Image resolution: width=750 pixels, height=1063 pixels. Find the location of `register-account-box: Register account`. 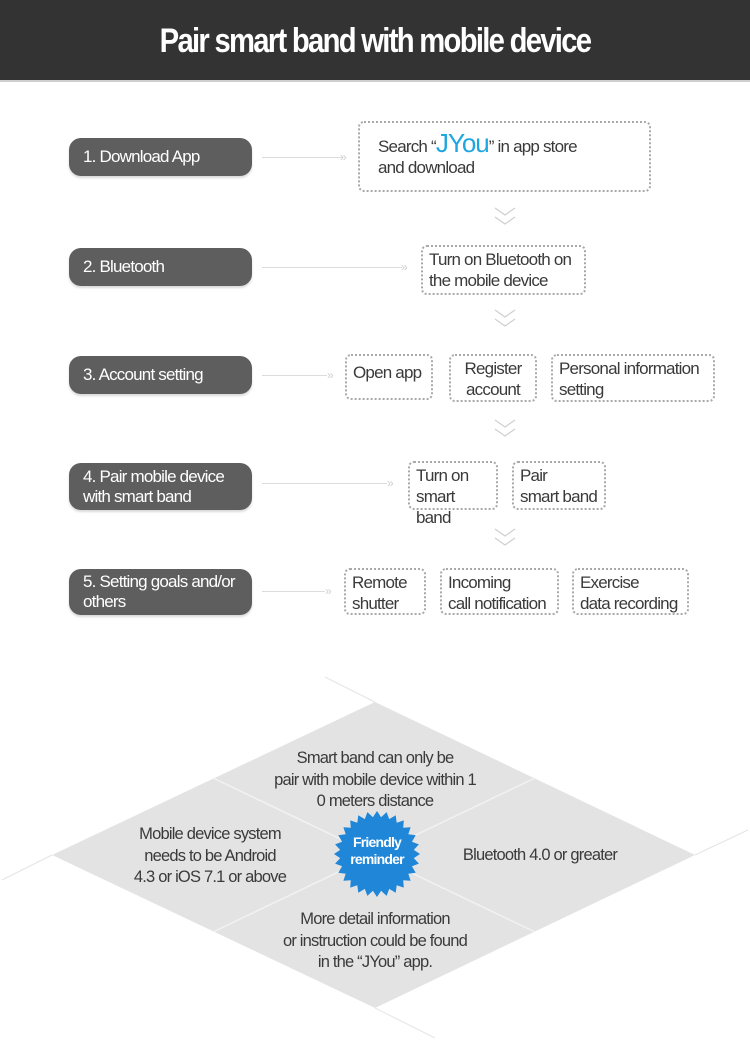

register-account-box: Register account is located at coordinates (493, 378).